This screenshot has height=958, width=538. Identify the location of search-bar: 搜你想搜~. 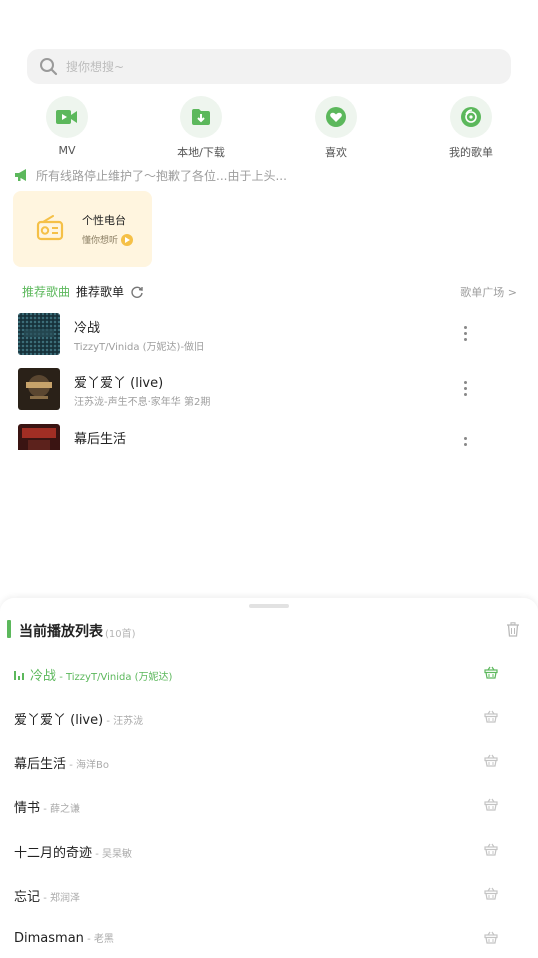
(269, 66).